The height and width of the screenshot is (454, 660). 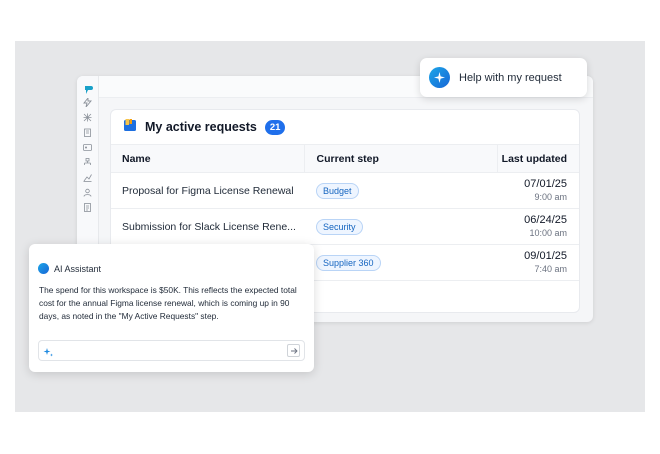 I want to click on building-icon, so click(x=87, y=132).